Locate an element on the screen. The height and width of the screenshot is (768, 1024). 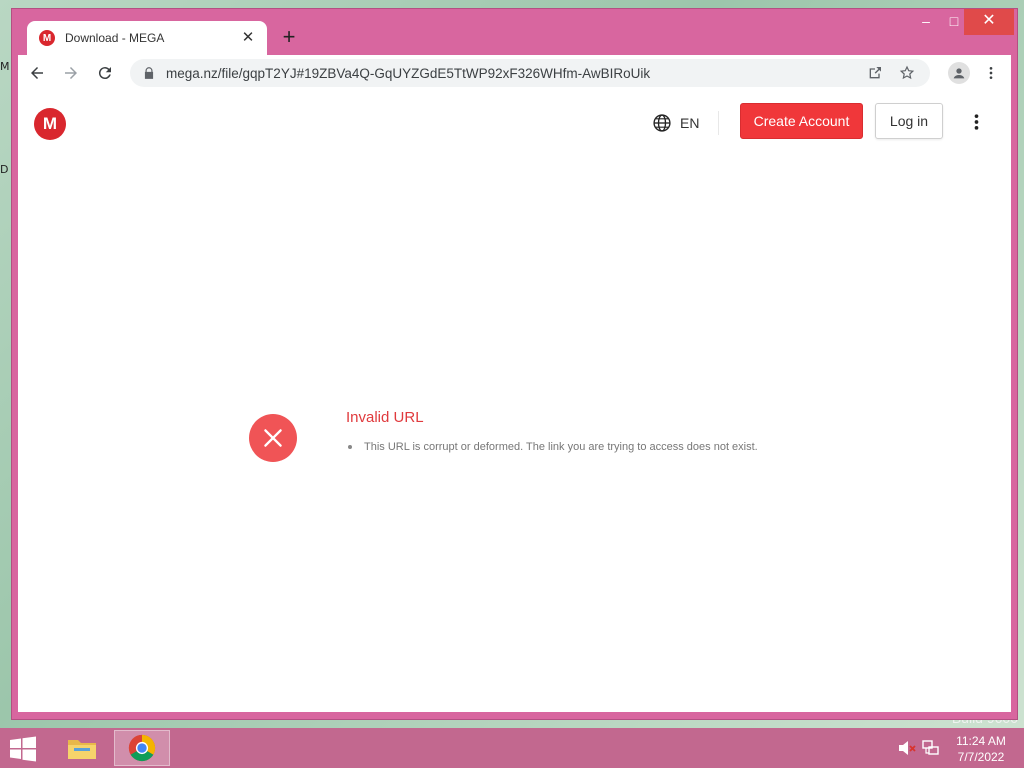
desktop-icon-label-edge: M is located at coordinates (5, 66).